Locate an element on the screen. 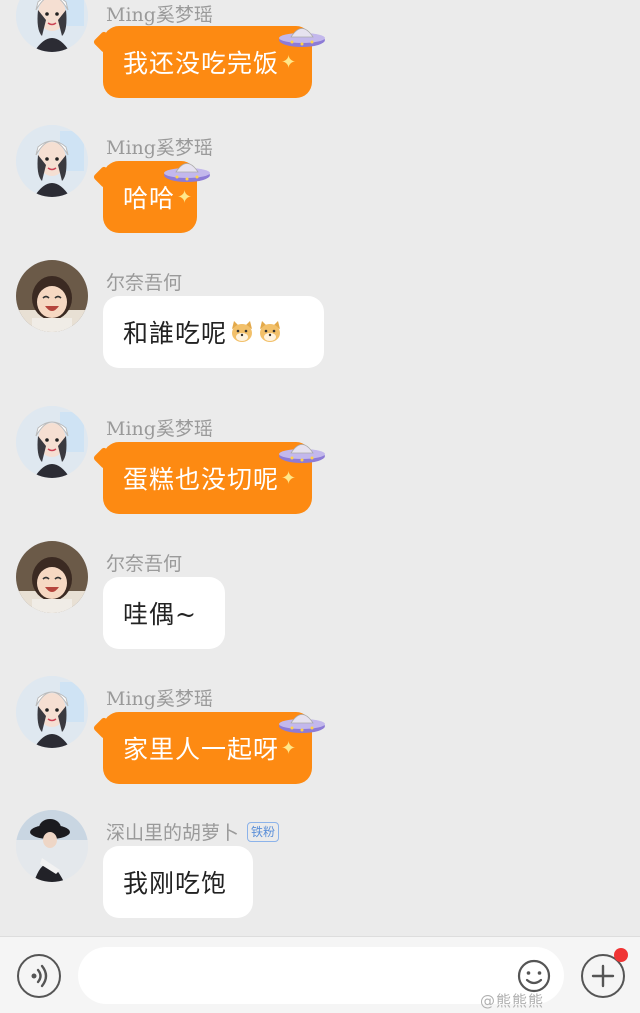 This screenshot has height=1013, width=640. voice-icon is located at coordinates (39, 976).